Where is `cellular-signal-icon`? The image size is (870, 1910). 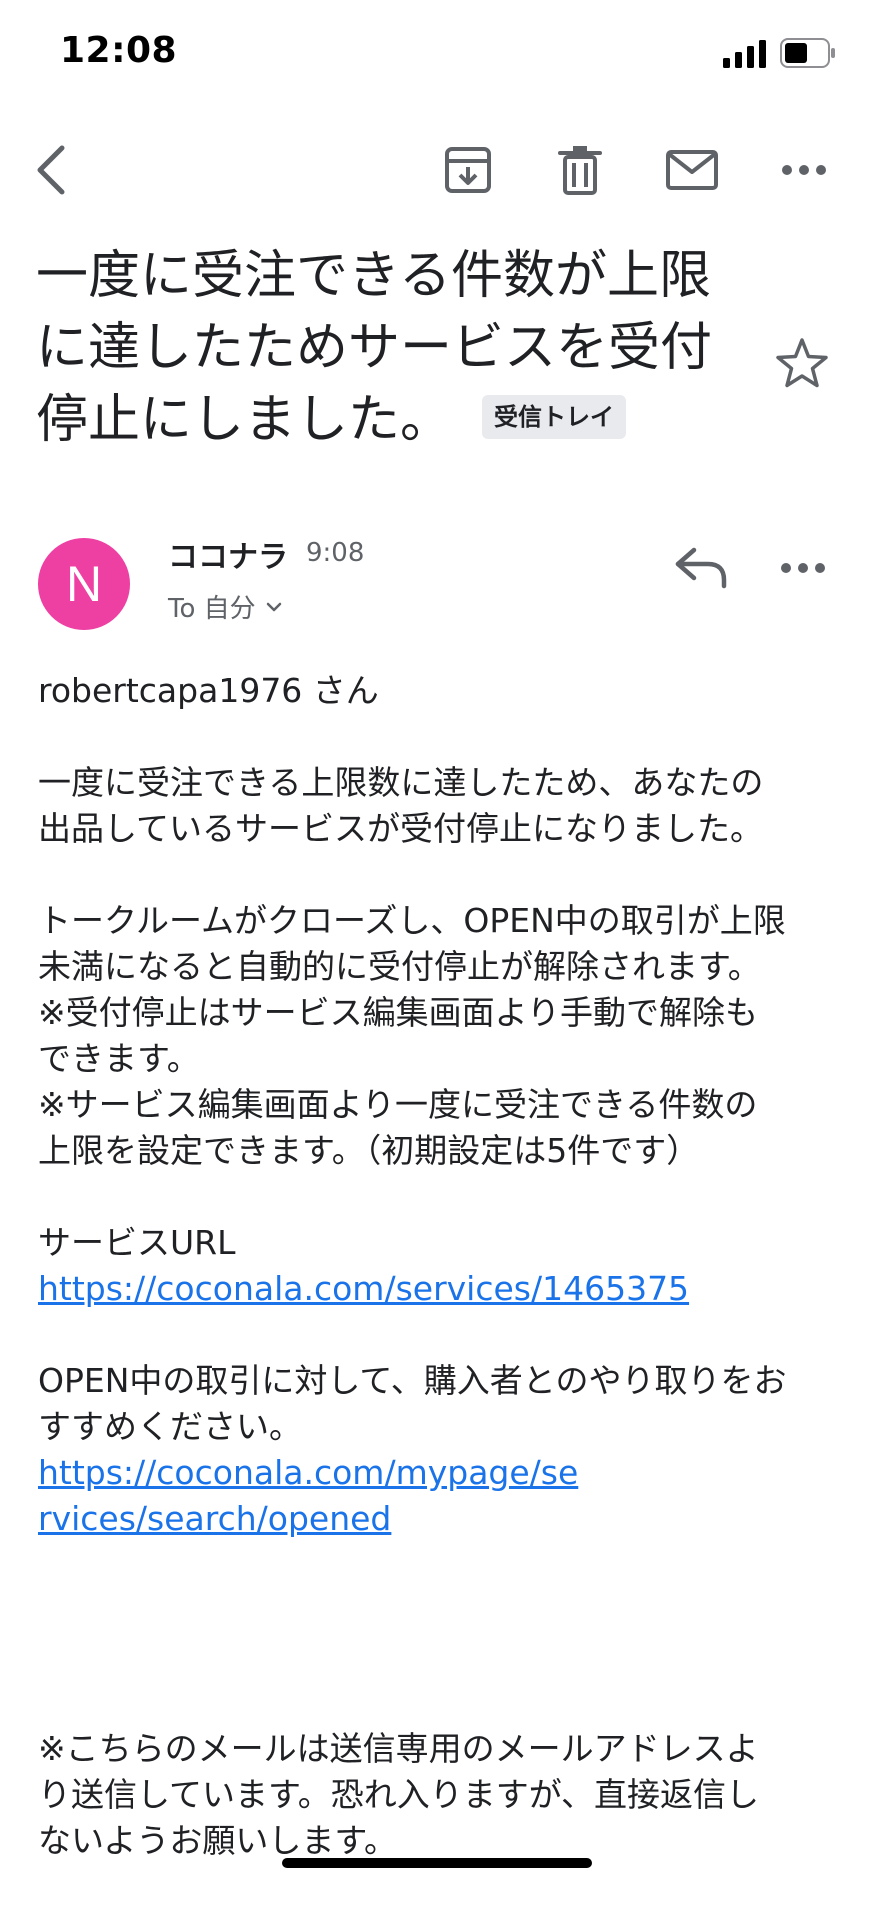 cellular-signal-icon is located at coordinates (744, 54).